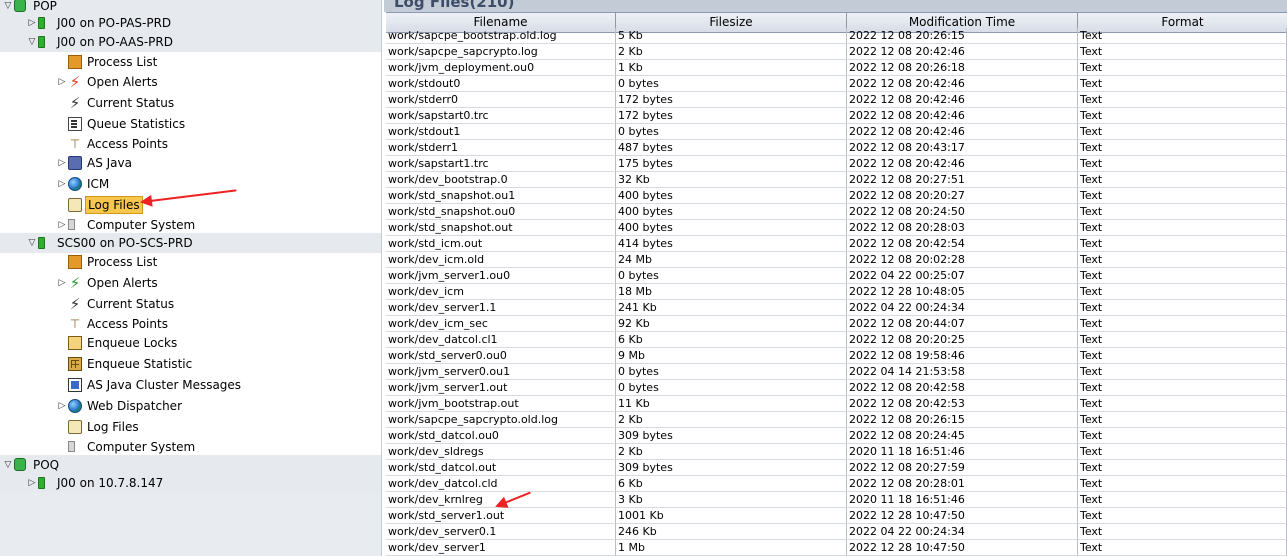  What do you see at coordinates (190, 343) in the screenshot?
I see `tree-item: Enqueue Locks` at bounding box center [190, 343].